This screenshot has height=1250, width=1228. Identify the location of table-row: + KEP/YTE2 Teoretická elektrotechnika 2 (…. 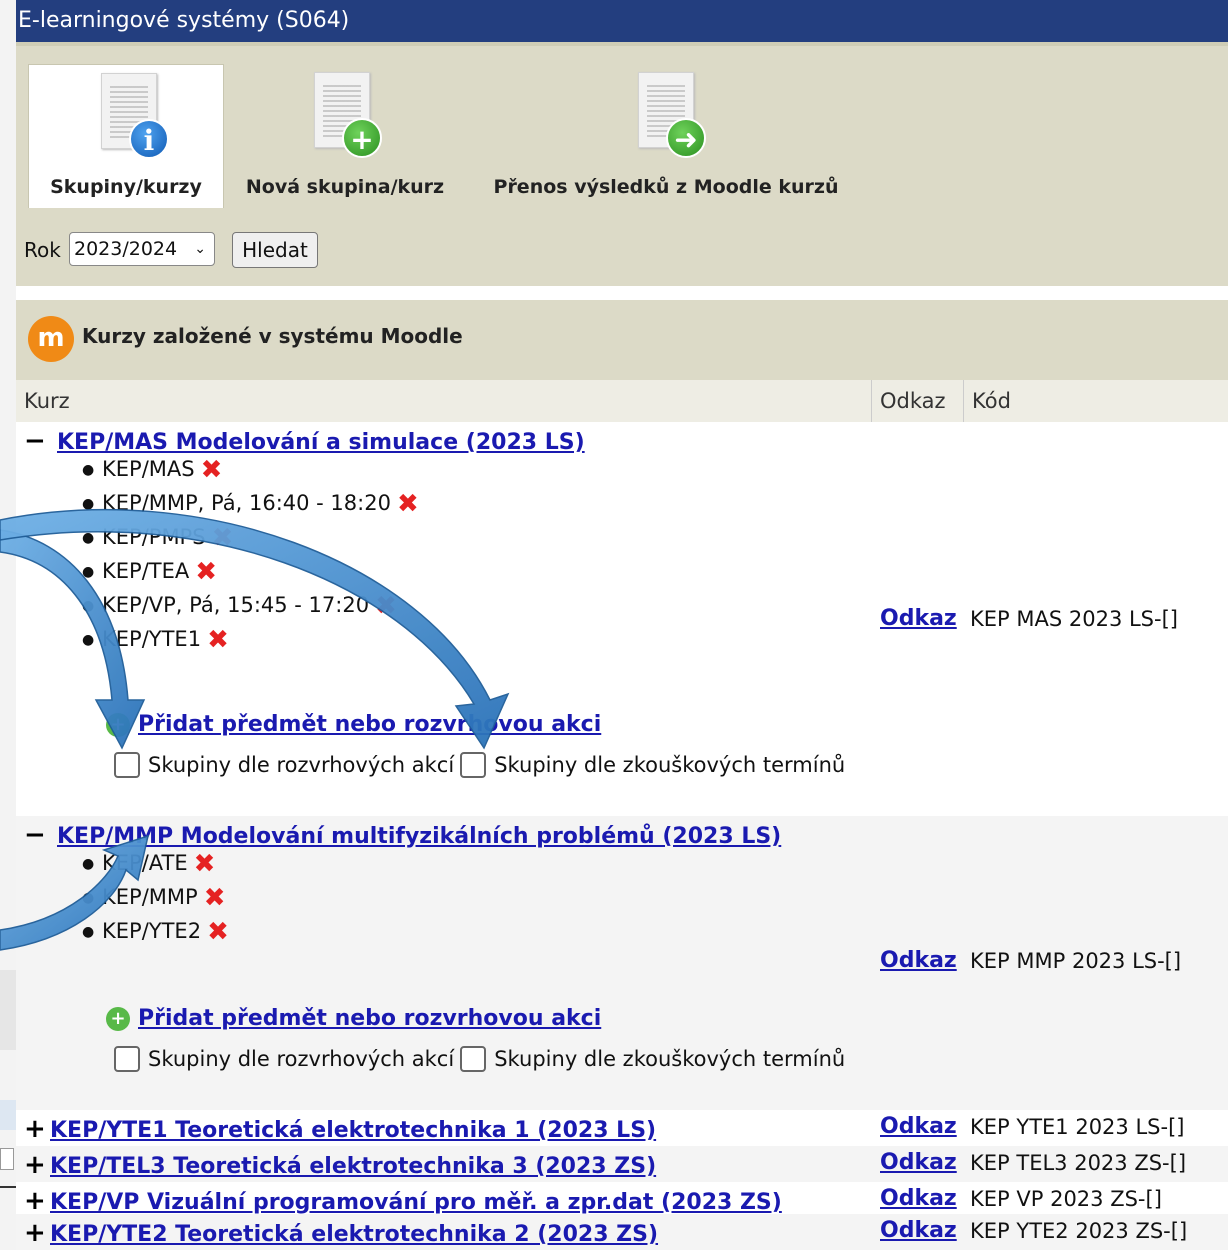
(622, 1232).